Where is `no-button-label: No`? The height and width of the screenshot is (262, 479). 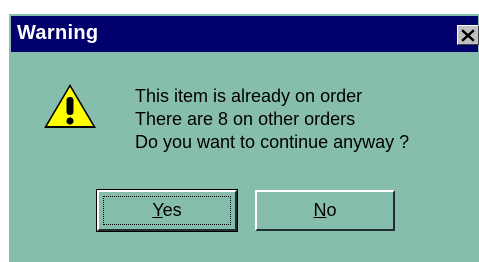 no-button-label: No is located at coordinates (324, 210).